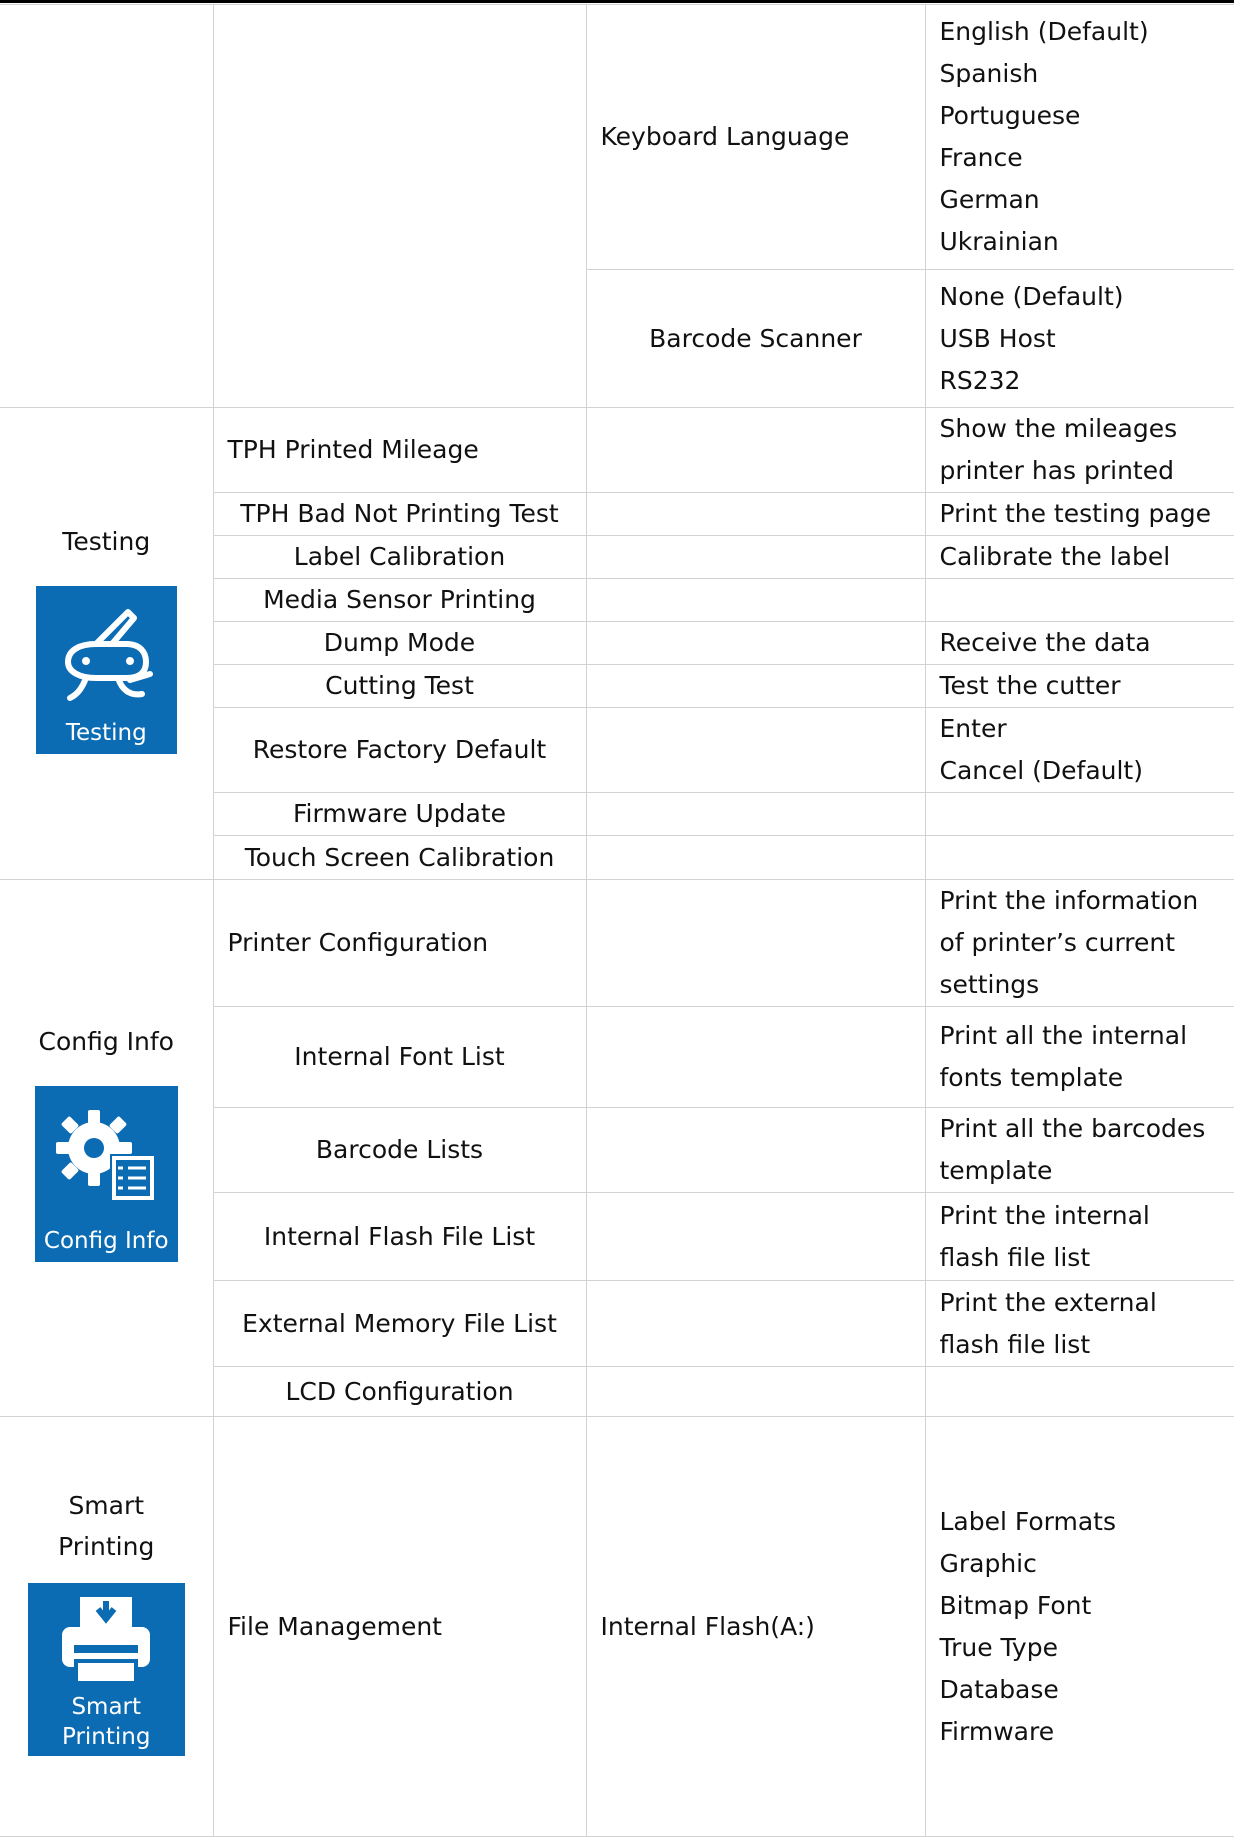 The width and height of the screenshot is (1234, 1837). What do you see at coordinates (399, 1237) in the screenshot?
I see `function-name: Internal Flash File List` at bounding box center [399, 1237].